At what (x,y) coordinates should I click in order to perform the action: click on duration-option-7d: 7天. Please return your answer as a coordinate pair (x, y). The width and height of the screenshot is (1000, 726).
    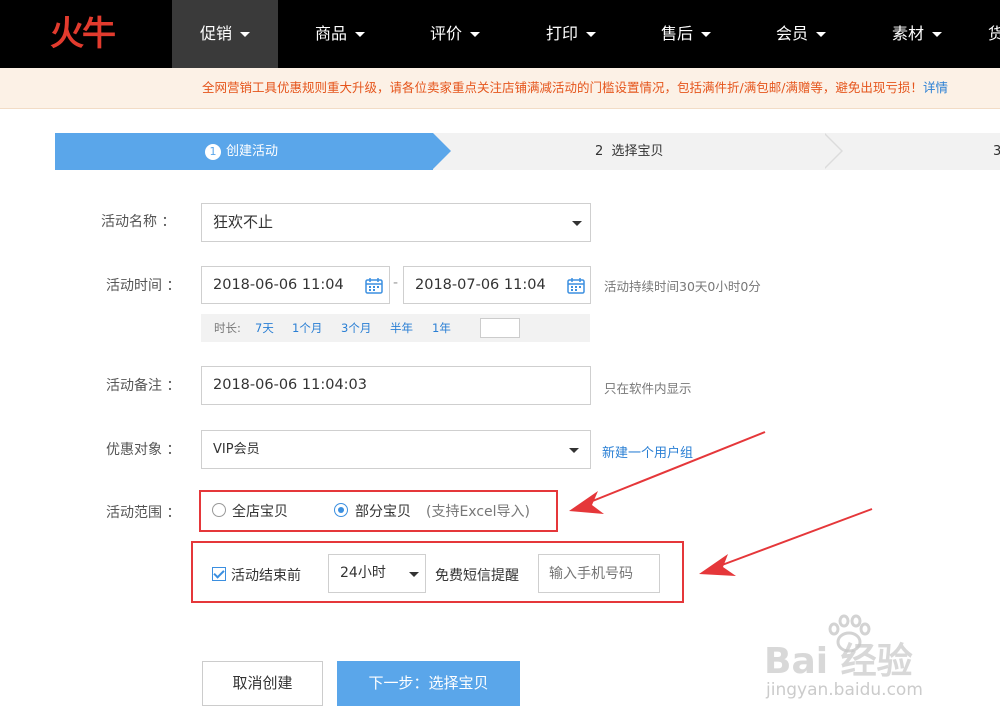
    Looking at the image, I should click on (264, 328).